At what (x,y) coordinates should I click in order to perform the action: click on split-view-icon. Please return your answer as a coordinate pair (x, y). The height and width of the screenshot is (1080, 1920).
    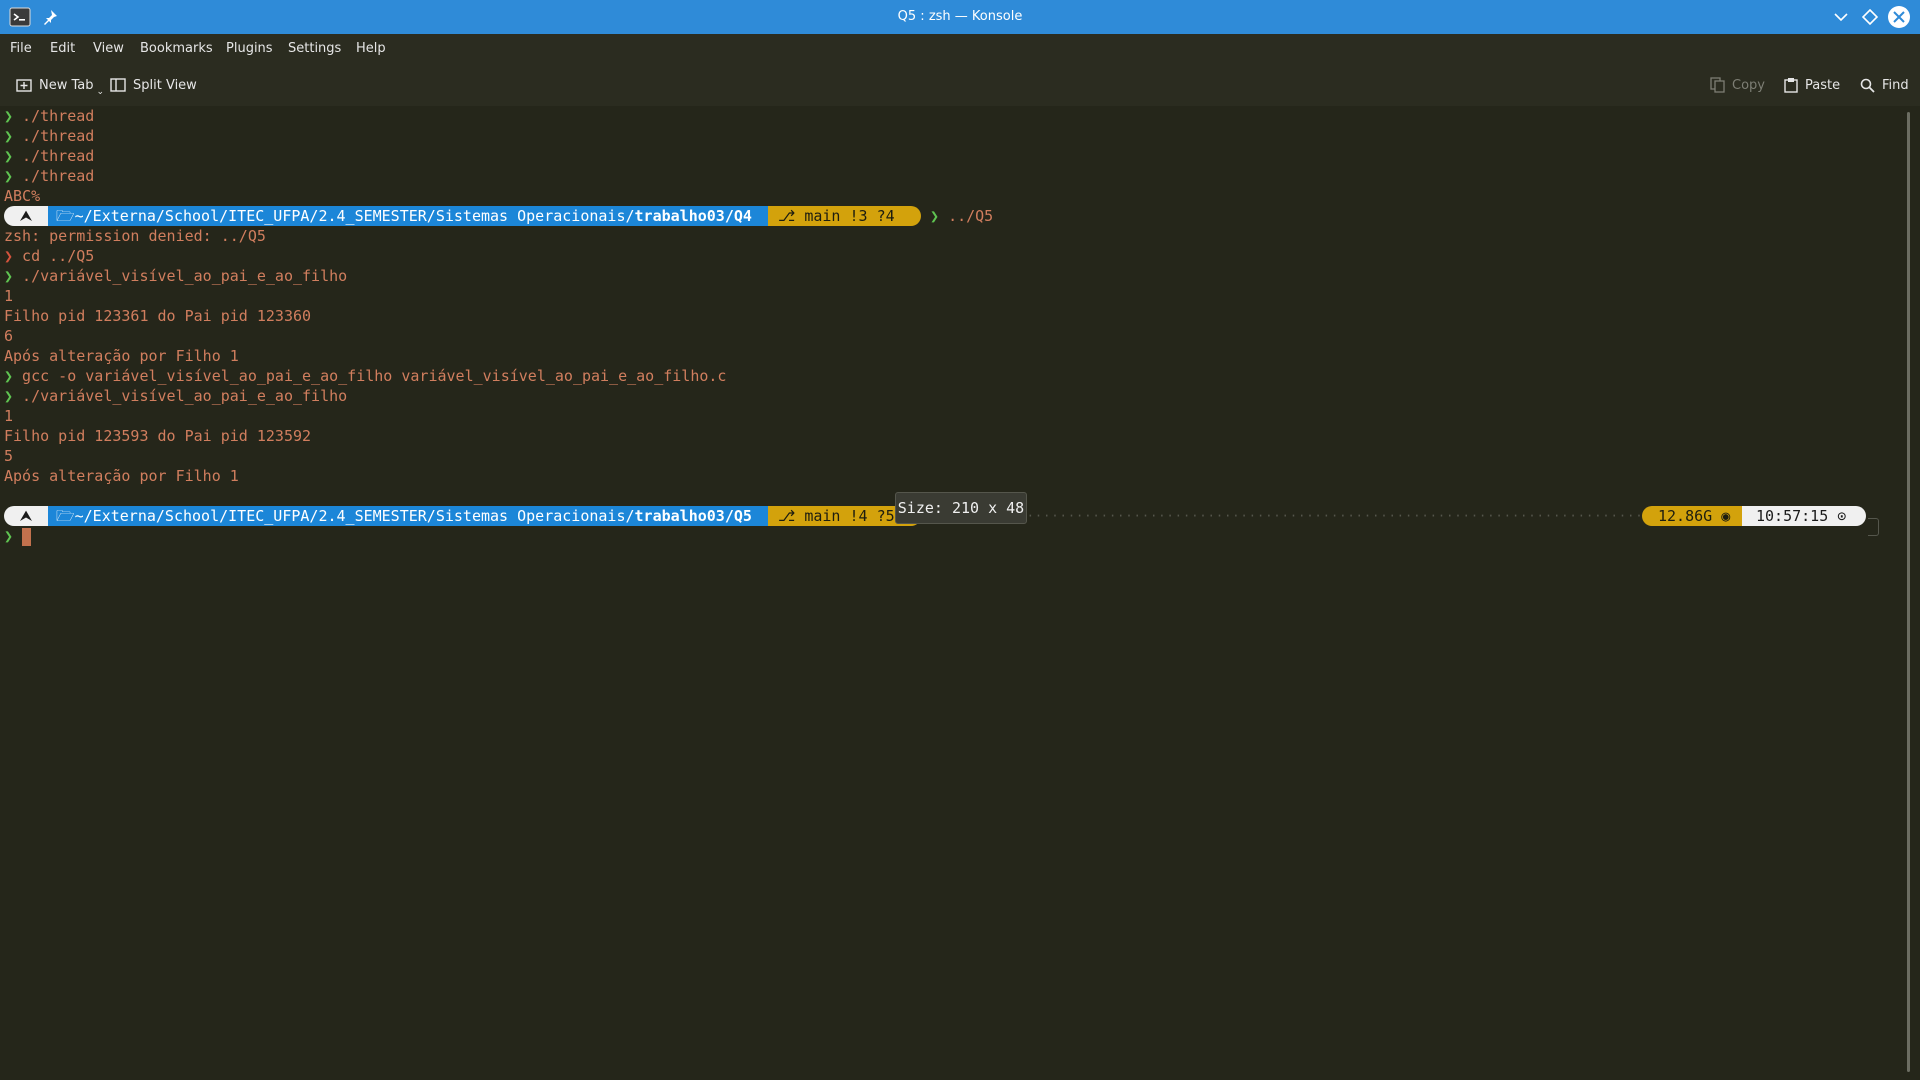
    Looking at the image, I should click on (118, 85).